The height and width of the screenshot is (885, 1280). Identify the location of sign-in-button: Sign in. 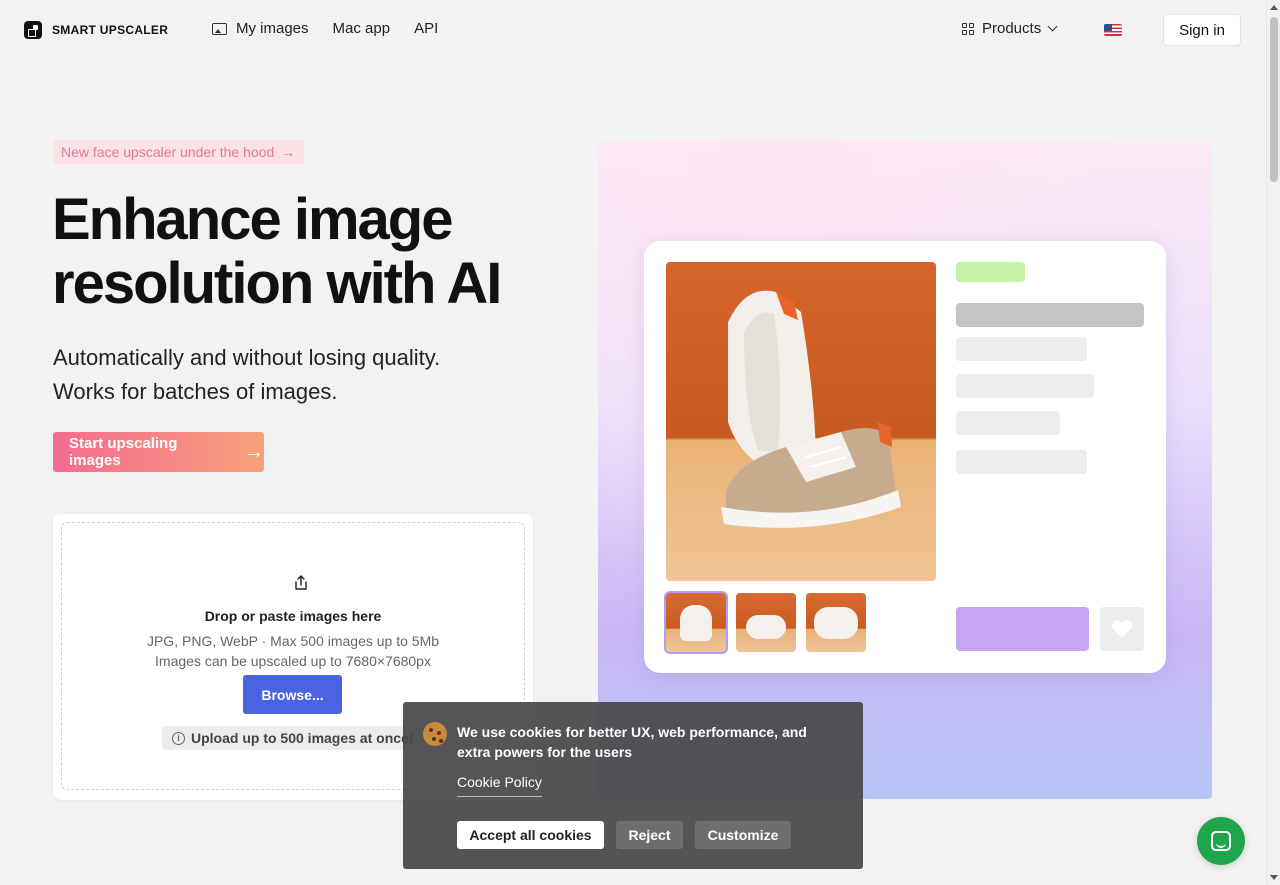
(1202, 30).